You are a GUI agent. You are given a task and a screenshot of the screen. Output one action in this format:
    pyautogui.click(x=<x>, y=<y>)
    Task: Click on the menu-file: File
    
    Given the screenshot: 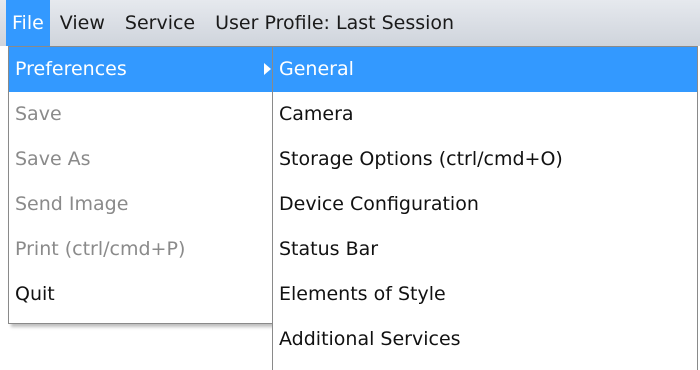 What is the action you would take?
    pyautogui.click(x=28, y=23)
    